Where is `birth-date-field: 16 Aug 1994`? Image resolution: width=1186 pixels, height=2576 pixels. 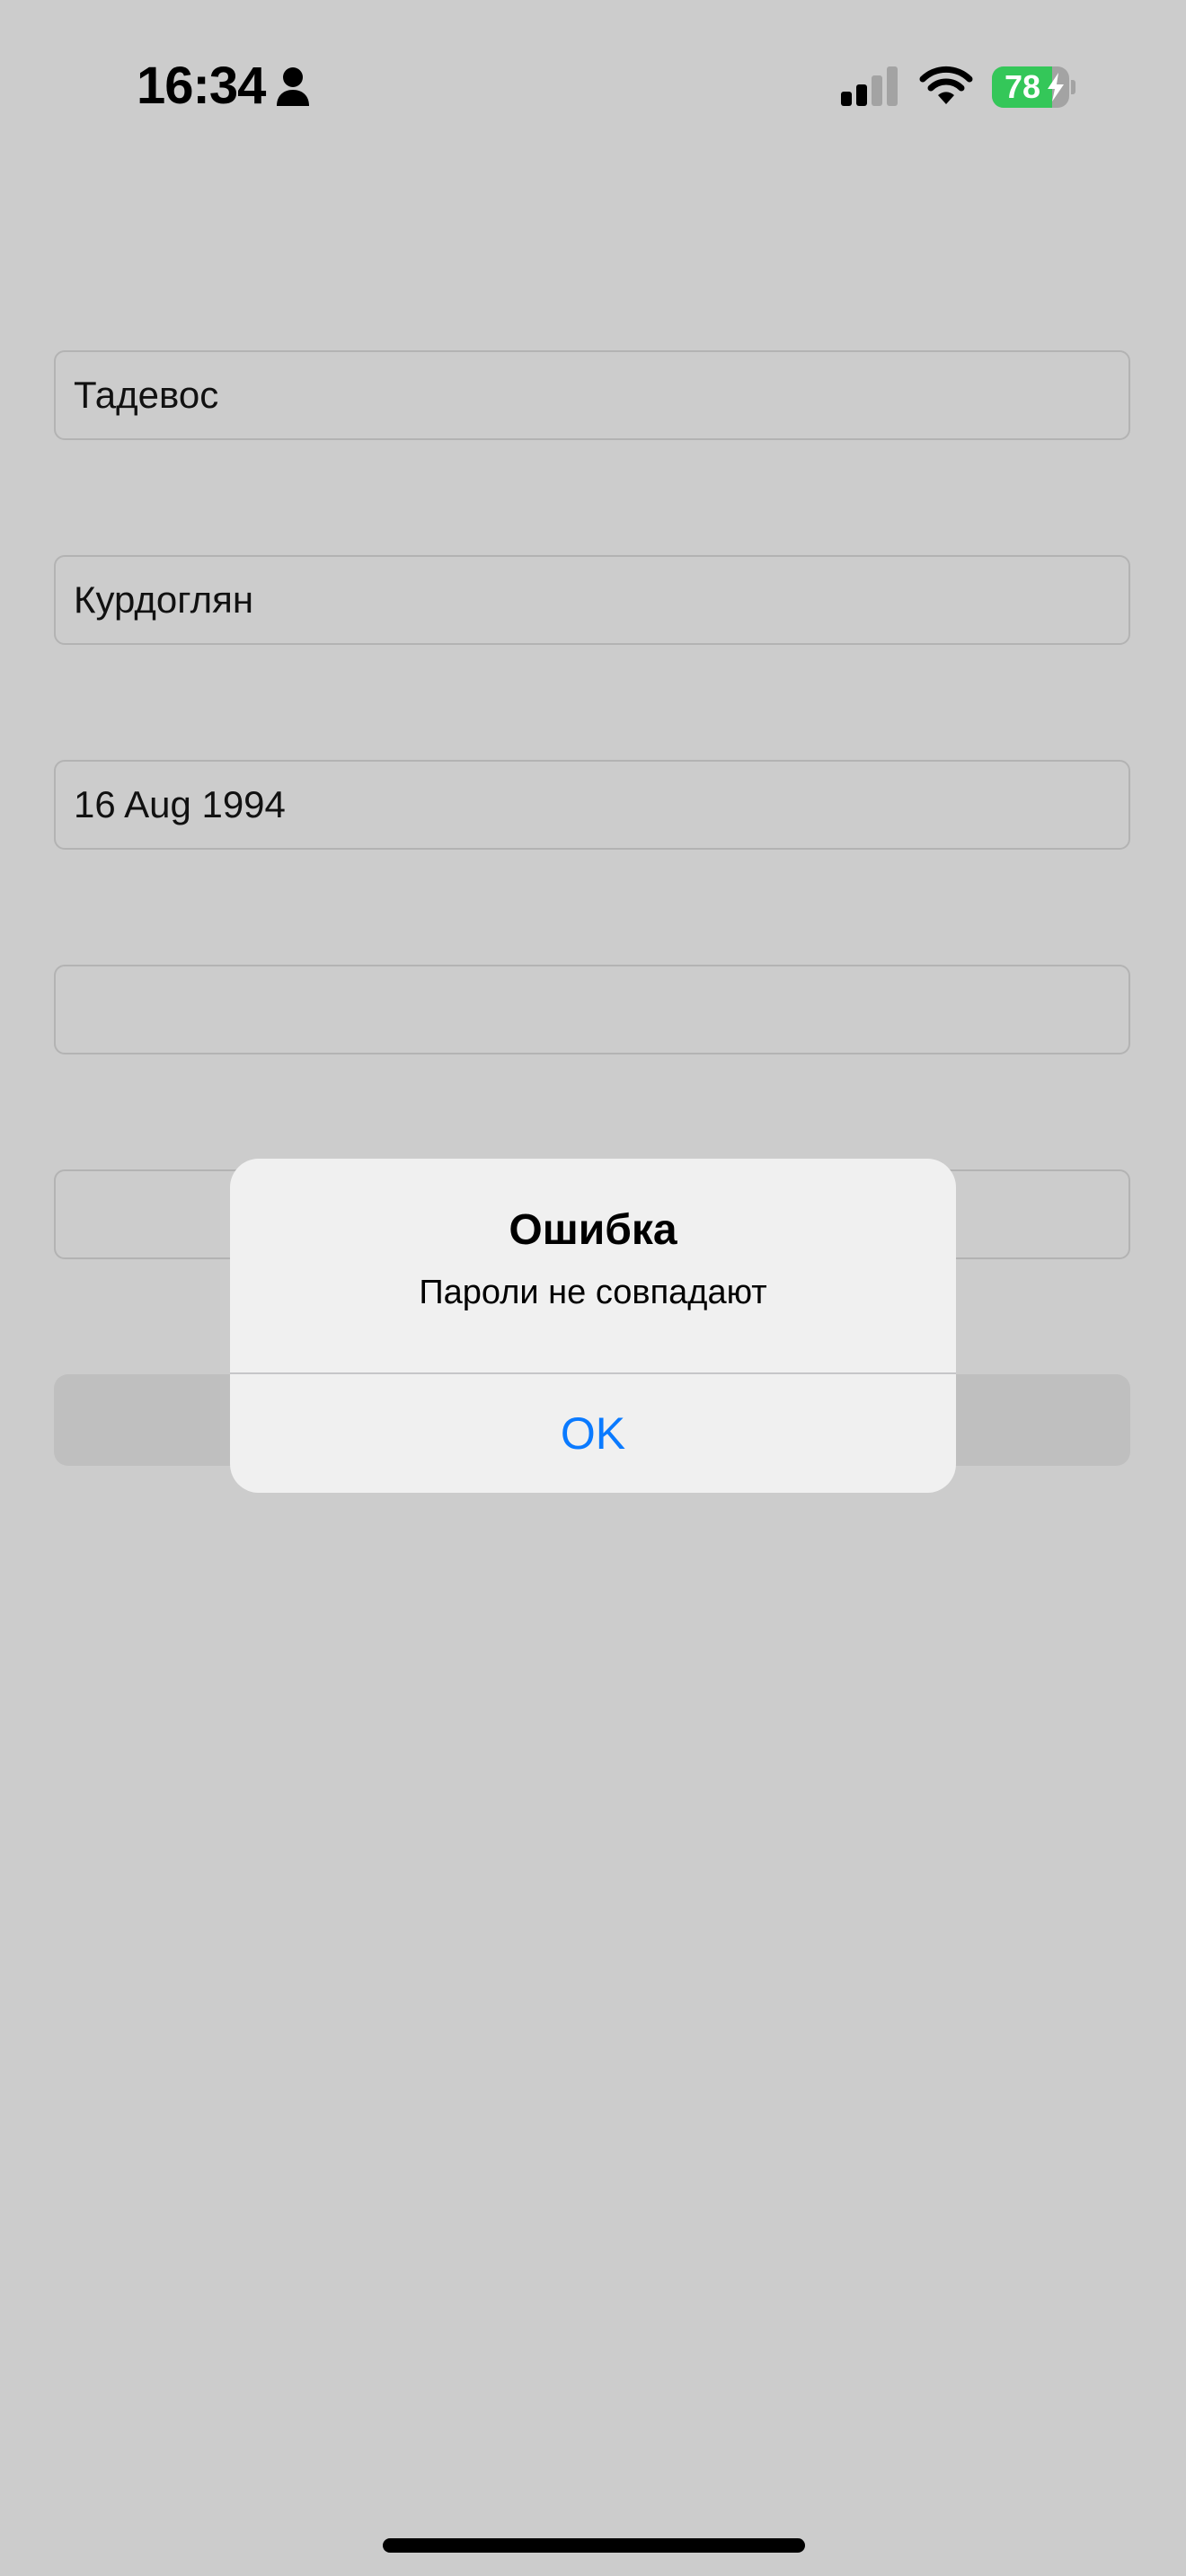
birth-date-field: 16 Aug 1994 is located at coordinates (592, 805).